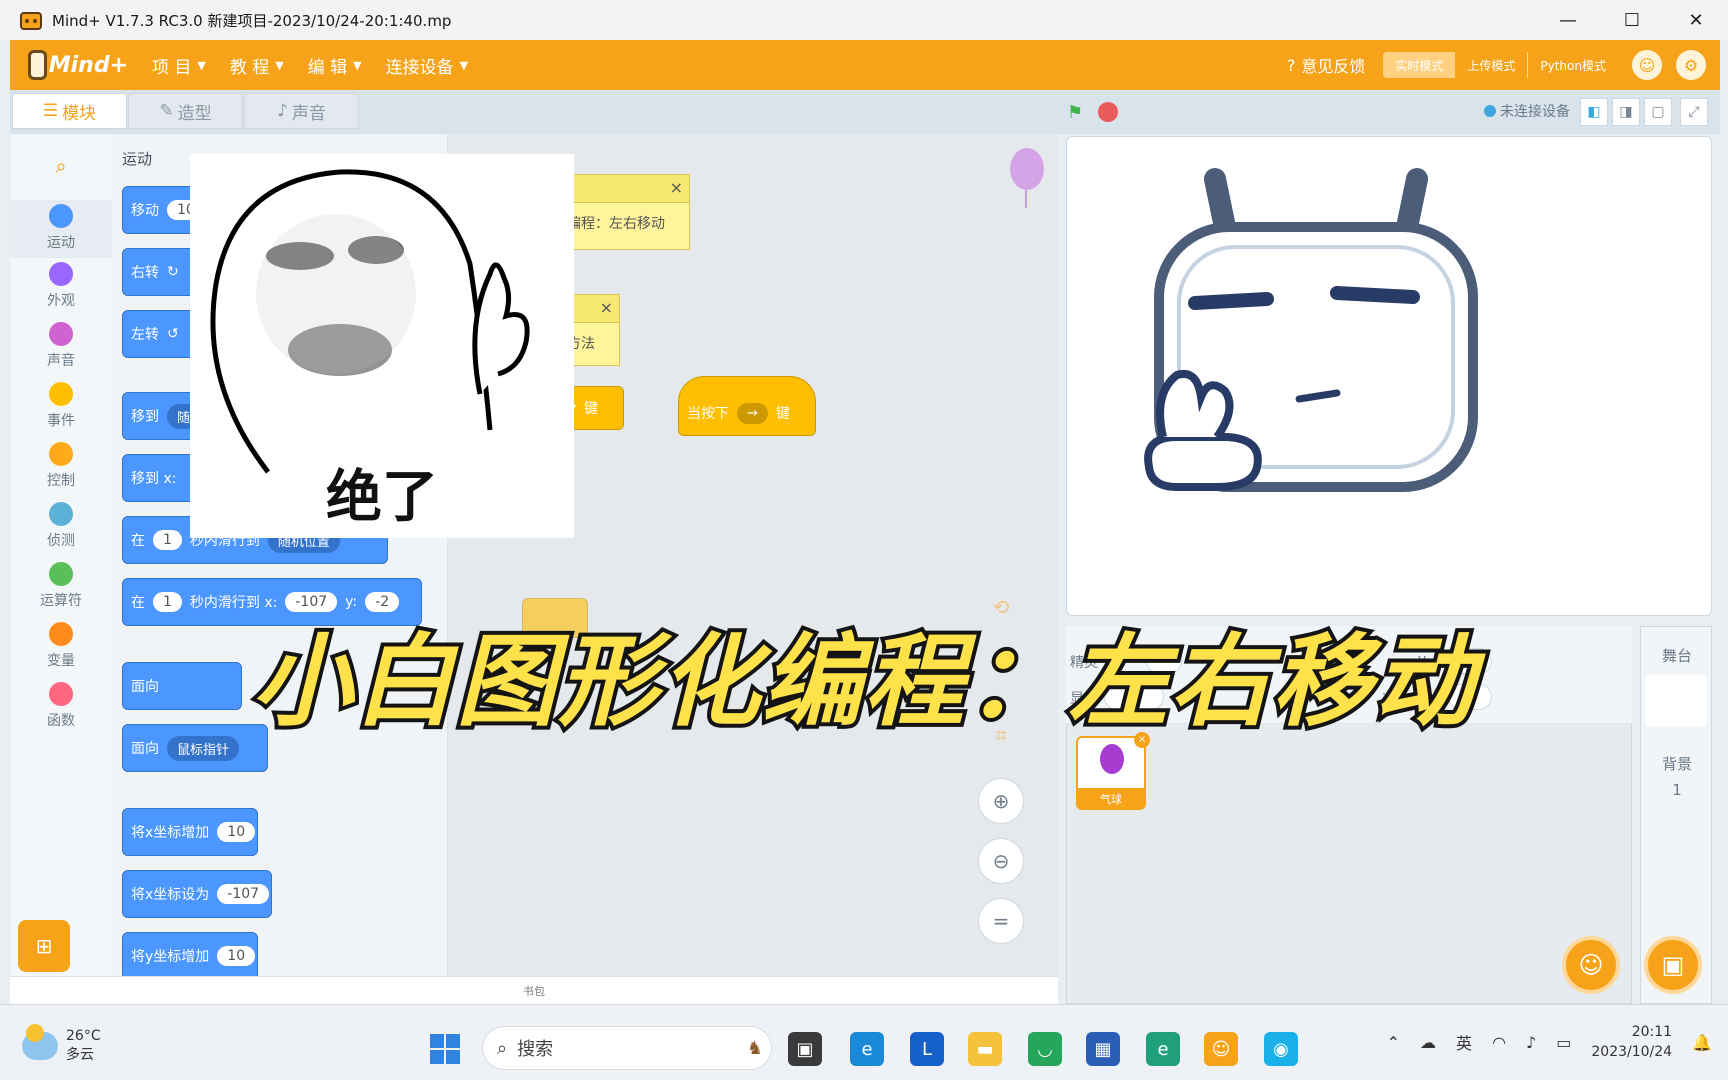 This screenshot has height=1080, width=1728. I want to click on python-mode-button: Python模式, so click(1572, 65).